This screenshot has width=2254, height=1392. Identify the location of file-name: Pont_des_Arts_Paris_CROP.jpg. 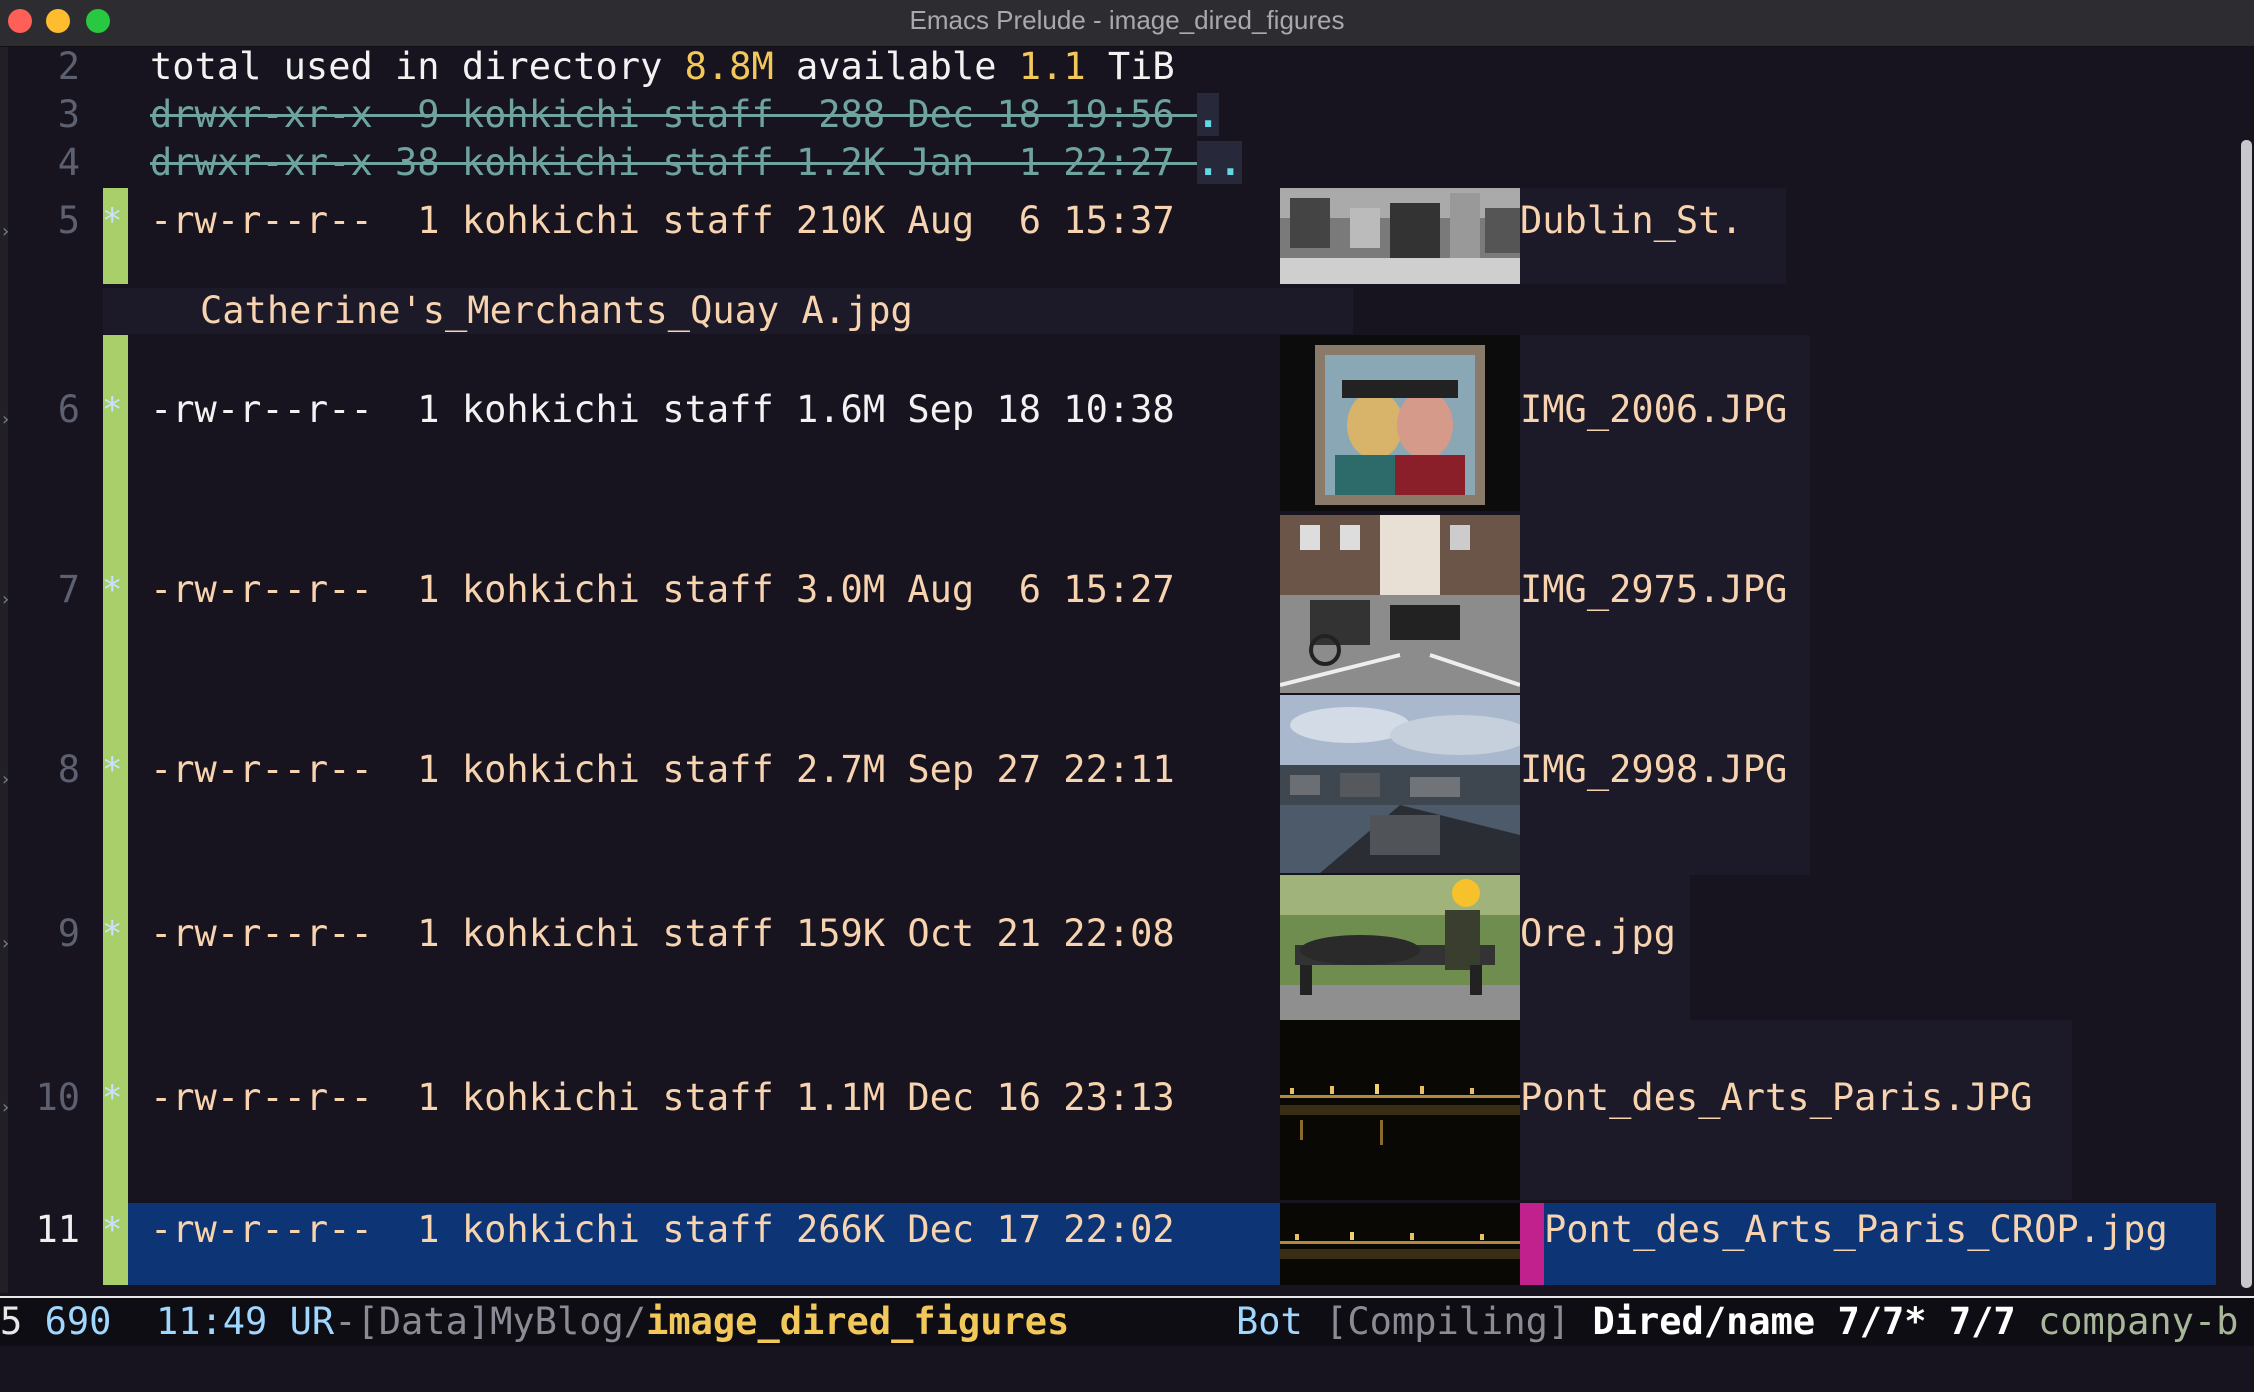
(1856, 1230).